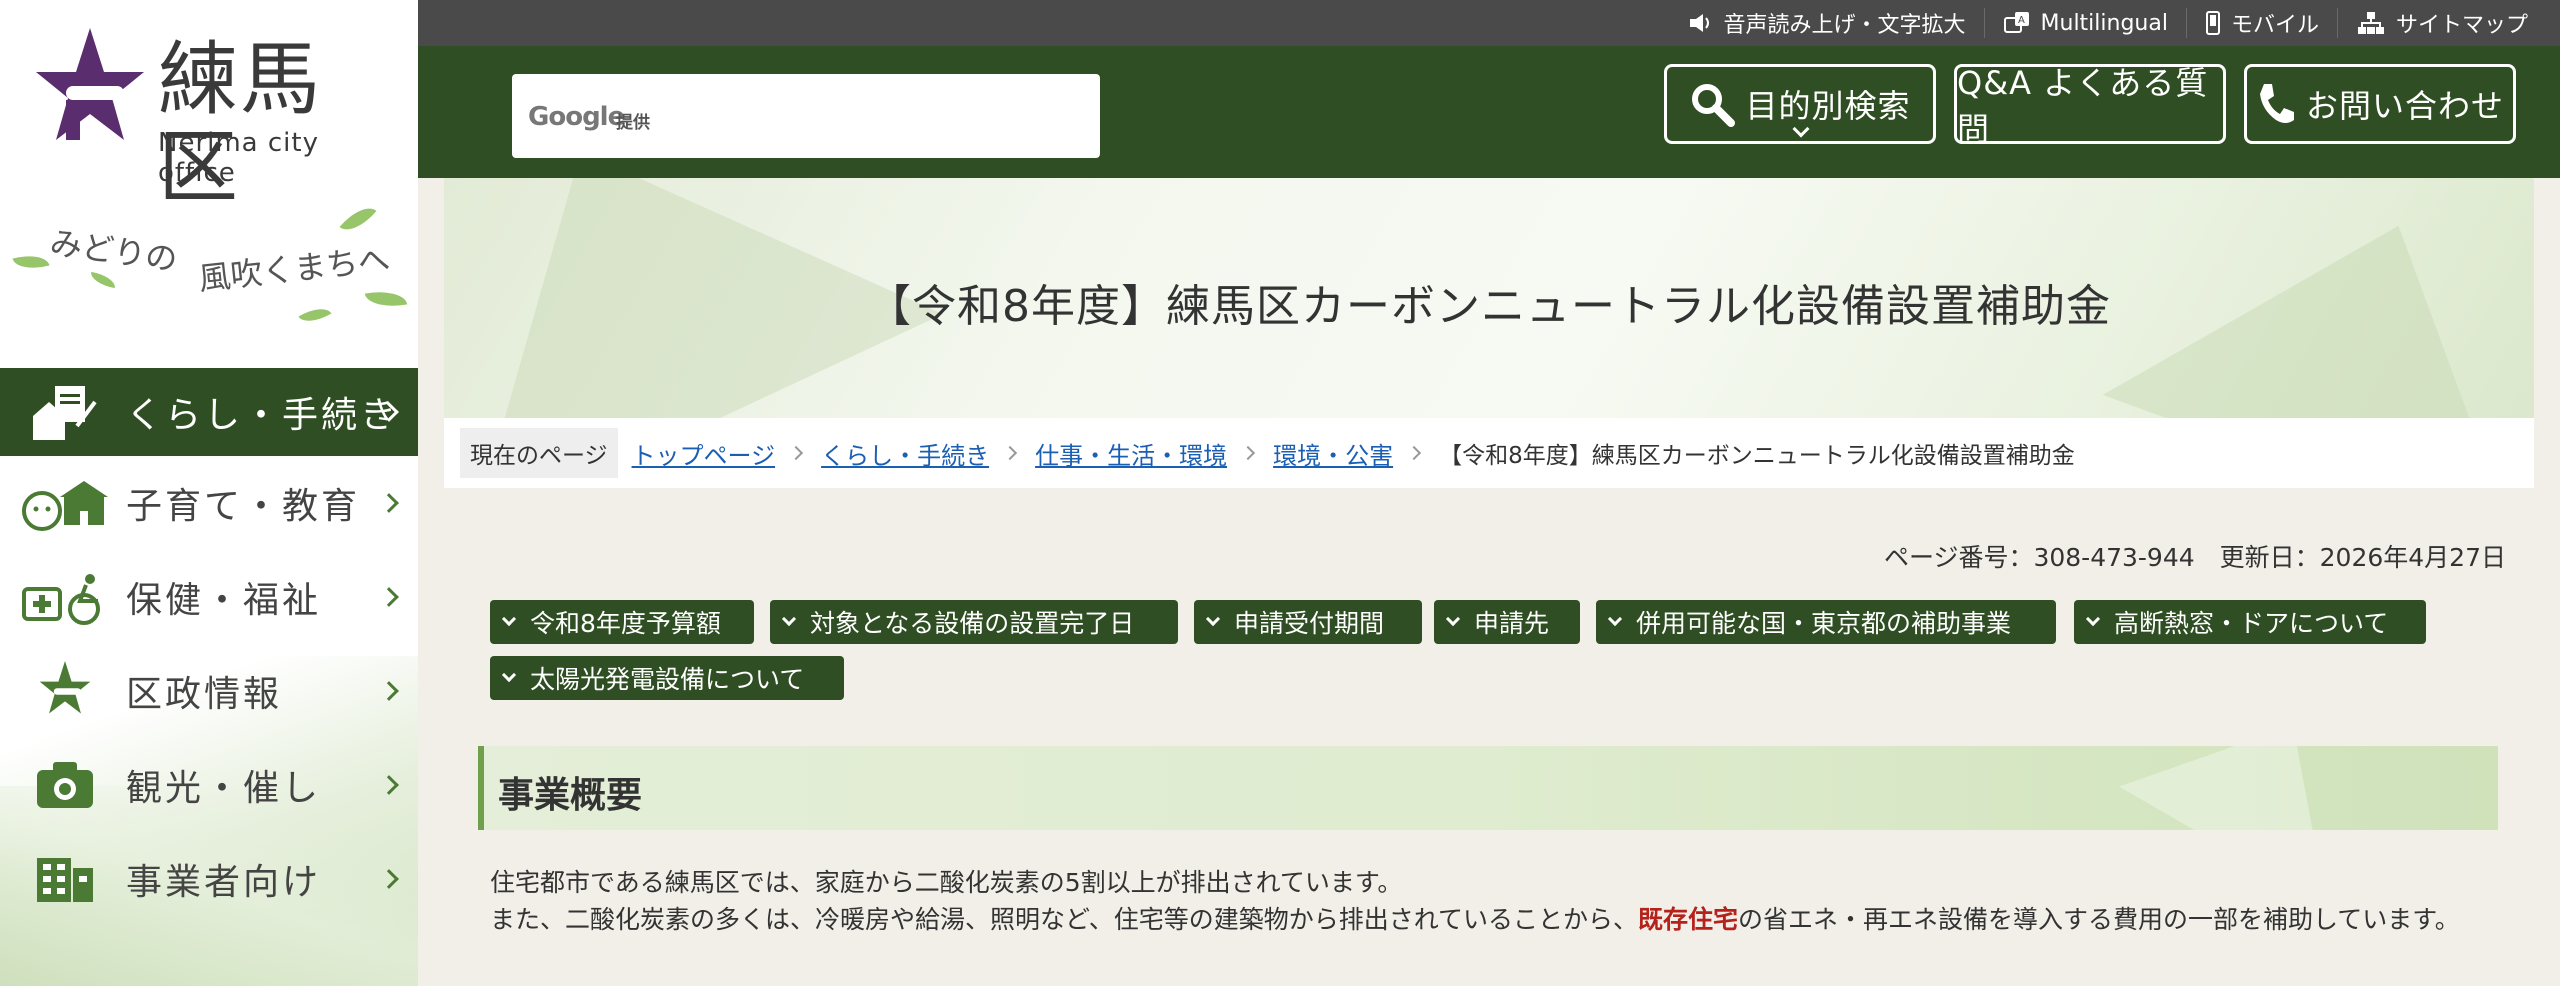 The height and width of the screenshot is (986, 2560). I want to click on slogan: みどりの 風吹くまちへ, so click(210, 264).